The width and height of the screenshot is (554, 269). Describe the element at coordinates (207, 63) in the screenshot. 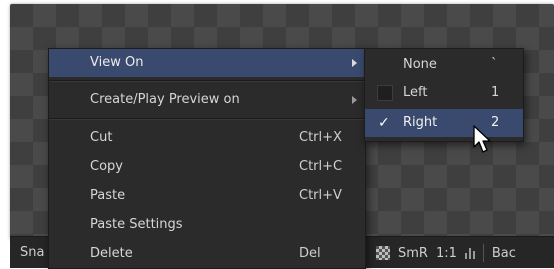

I see `menu-item-view-on: View On` at that location.